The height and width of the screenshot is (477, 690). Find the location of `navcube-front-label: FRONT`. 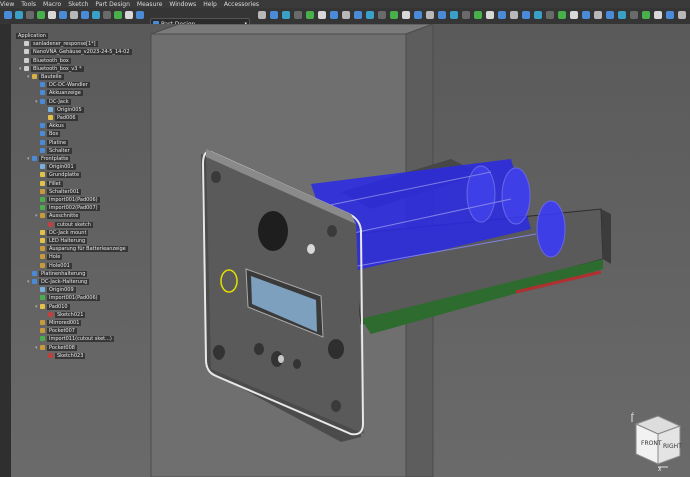

navcube-front-label: FRONT is located at coordinates (651, 443).